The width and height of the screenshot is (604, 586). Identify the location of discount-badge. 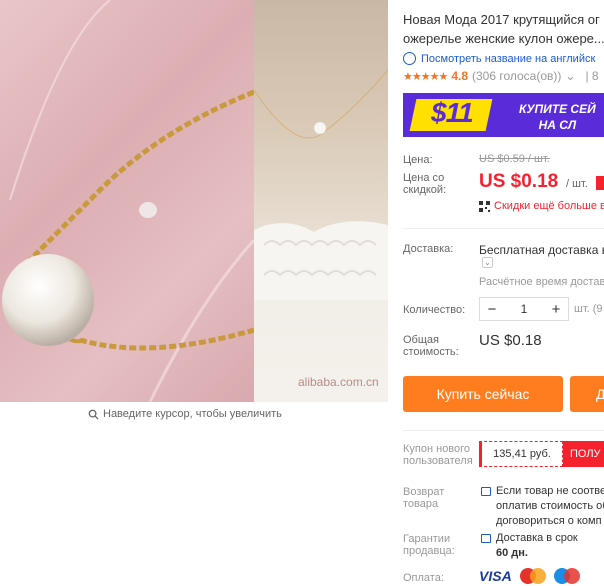
(600, 183).